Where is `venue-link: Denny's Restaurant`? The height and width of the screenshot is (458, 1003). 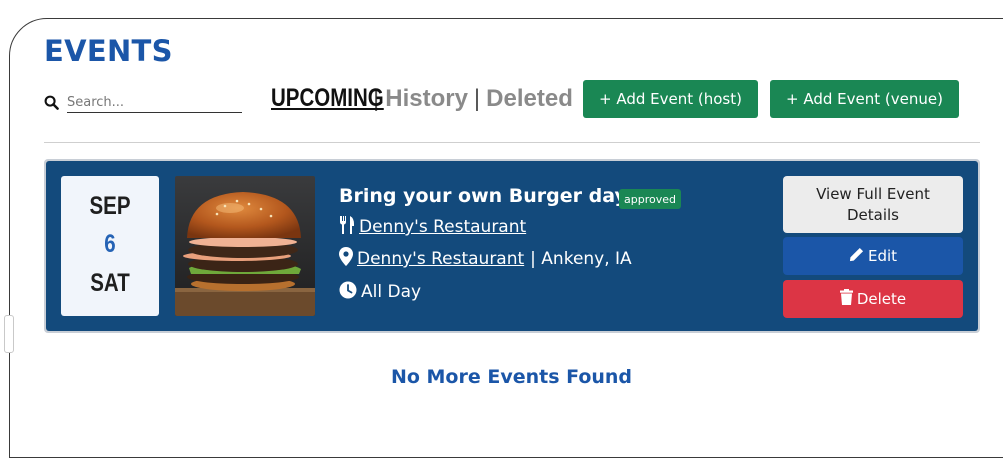 venue-link: Denny's Restaurant is located at coordinates (440, 259).